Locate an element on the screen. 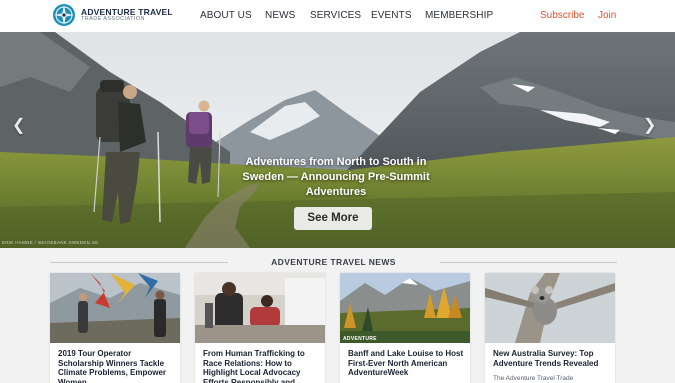 Image resolution: width=675 pixels, height=383 pixels. news-card-excerpt: The Adventure Travel Trade is located at coordinates (533, 378).